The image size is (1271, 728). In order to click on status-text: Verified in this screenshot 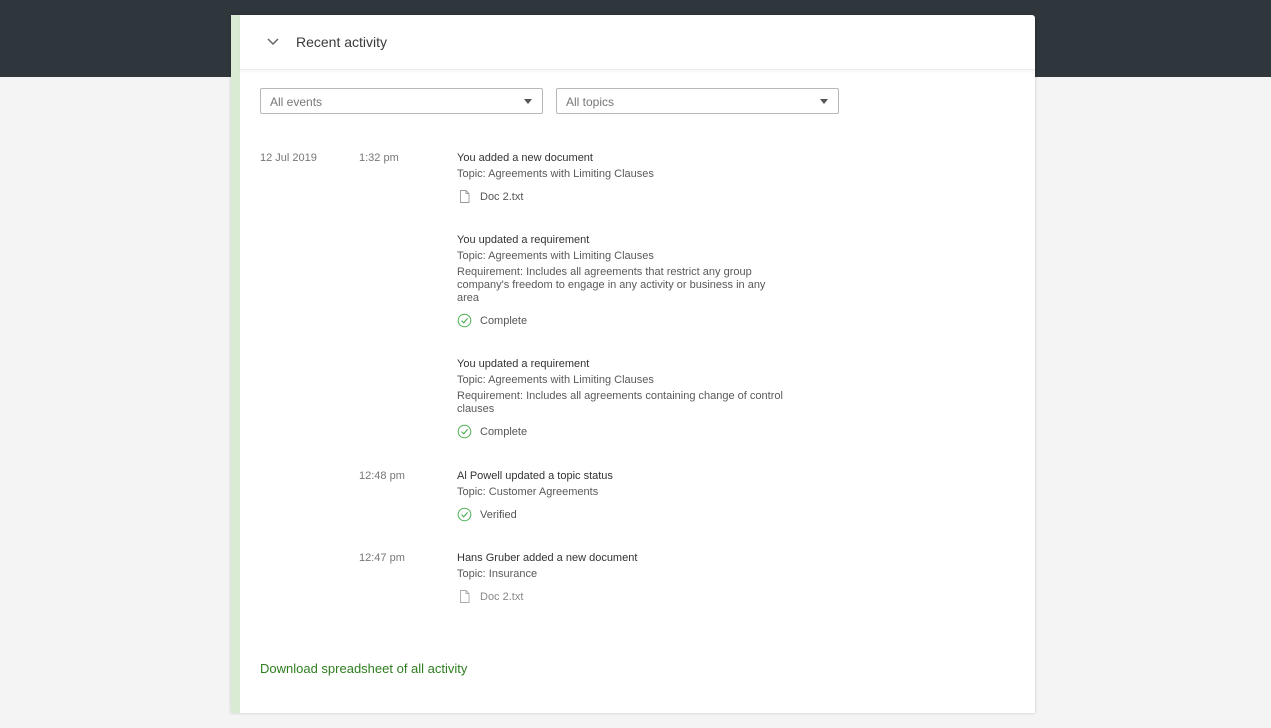, I will do `click(498, 515)`.